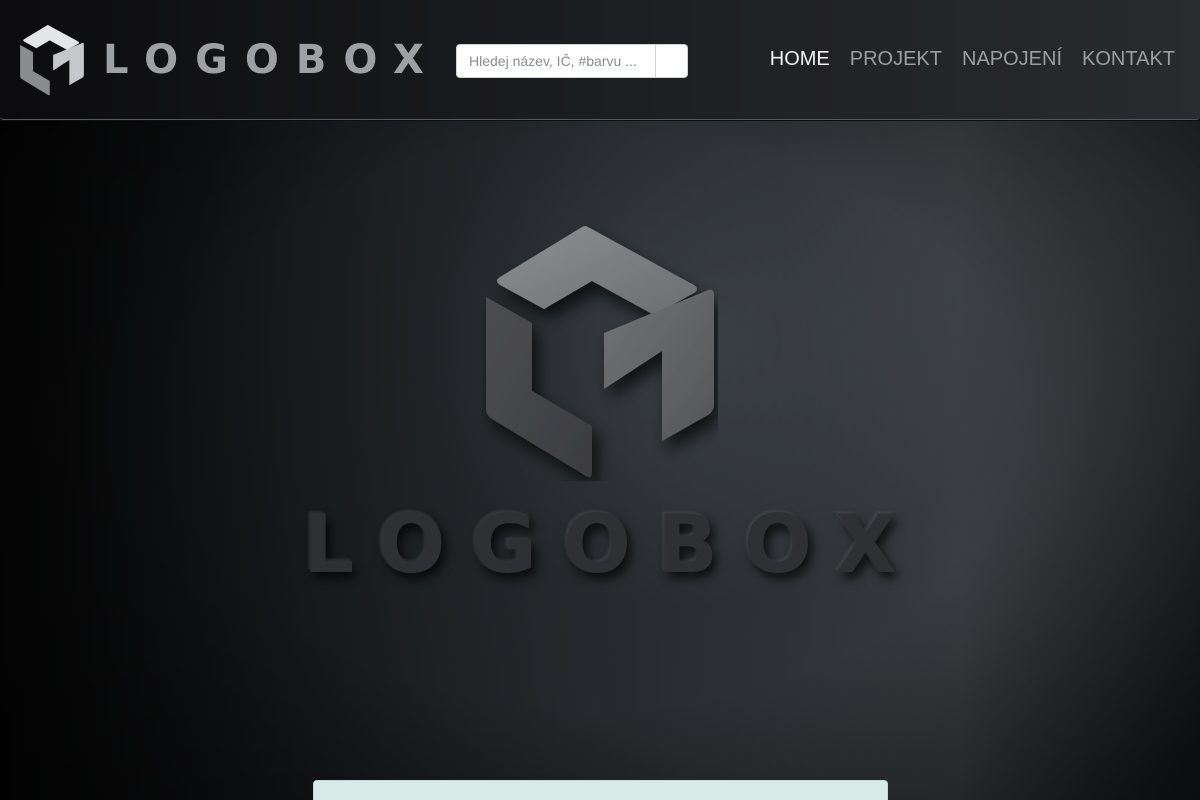 The width and height of the screenshot is (1200, 800). What do you see at coordinates (272, 60) in the screenshot?
I see `brand-wordmark: LOGOBOX` at bounding box center [272, 60].